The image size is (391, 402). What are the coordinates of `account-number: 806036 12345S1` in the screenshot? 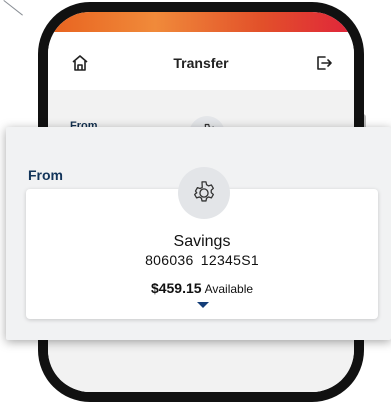 It's located at (202, 260).